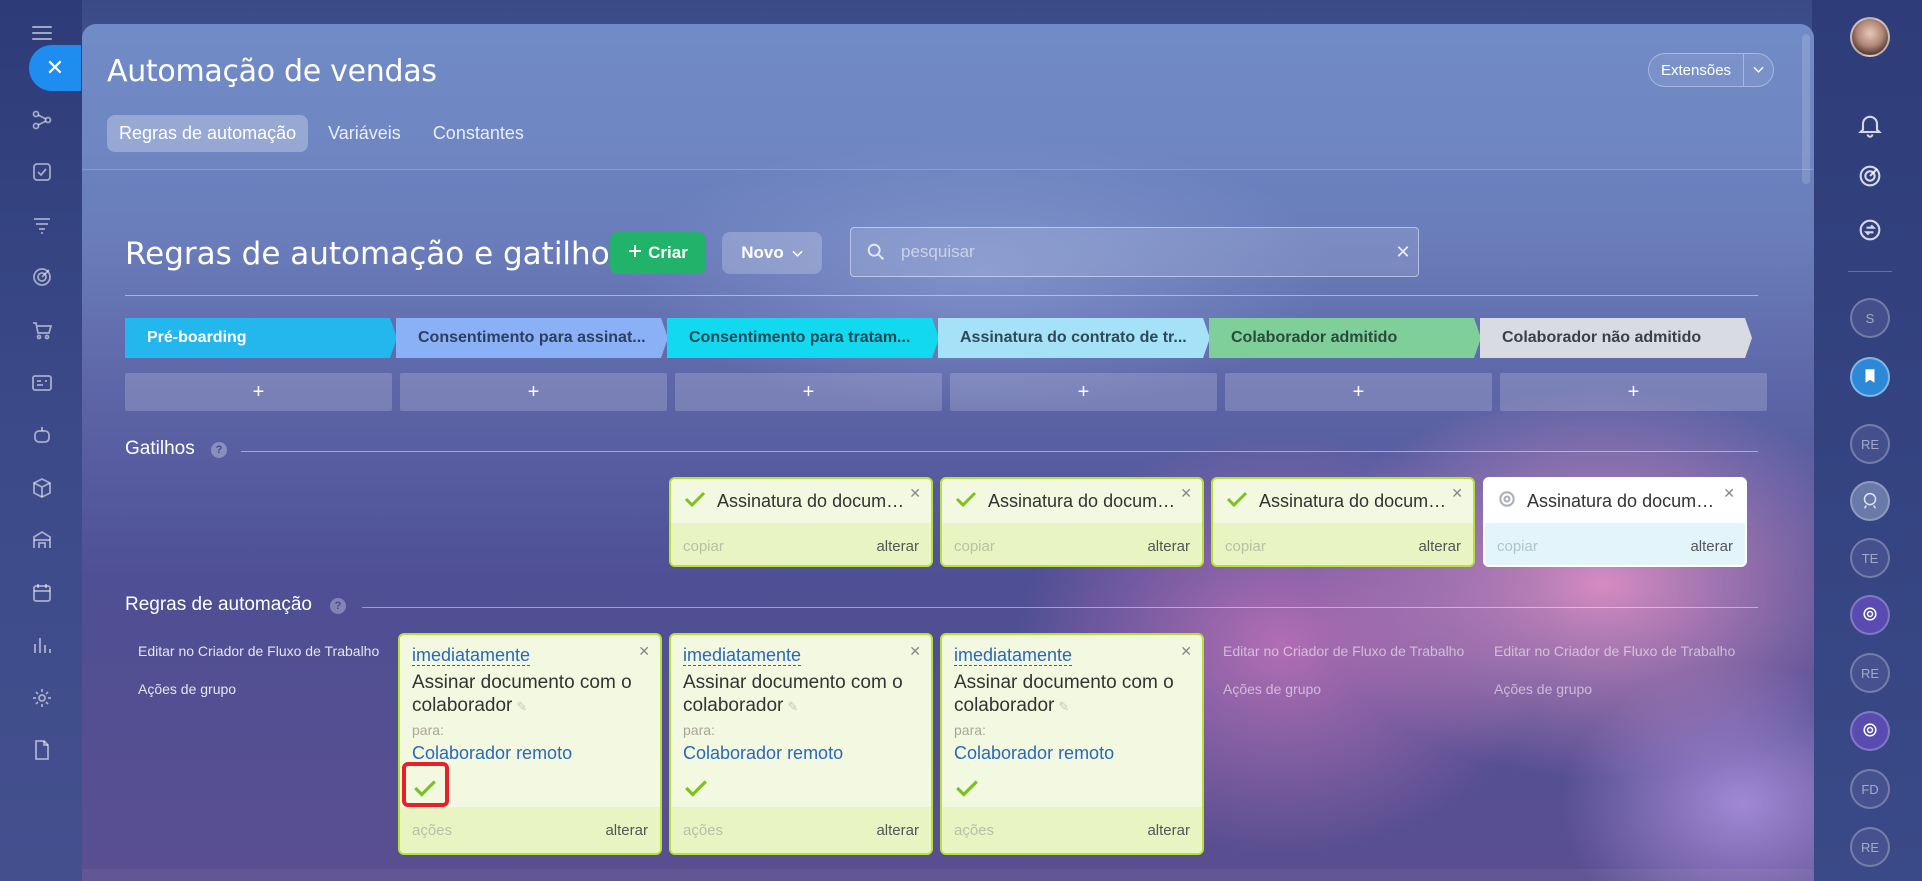  I want to click on scrollbar, so click(1806, 109).